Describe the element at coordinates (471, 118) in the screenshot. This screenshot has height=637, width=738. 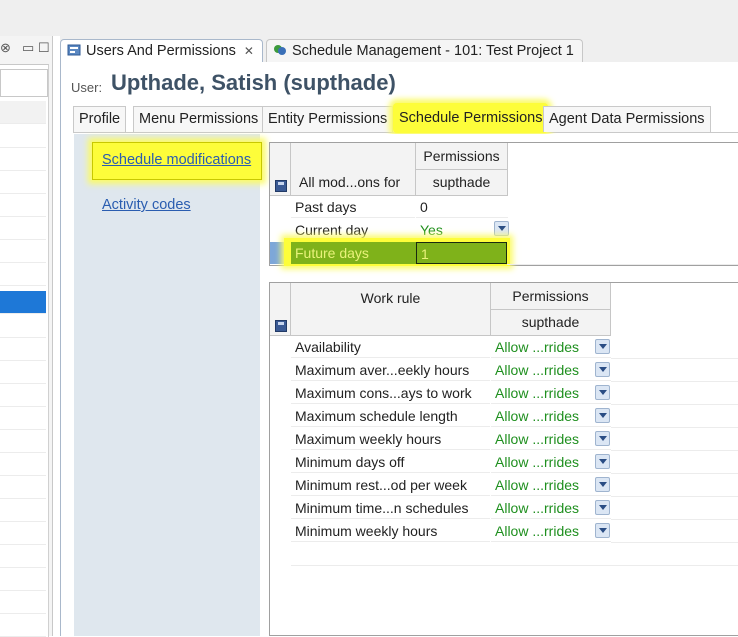
I see `tab-schedule-permissions: Schedule Permissions` at that location.